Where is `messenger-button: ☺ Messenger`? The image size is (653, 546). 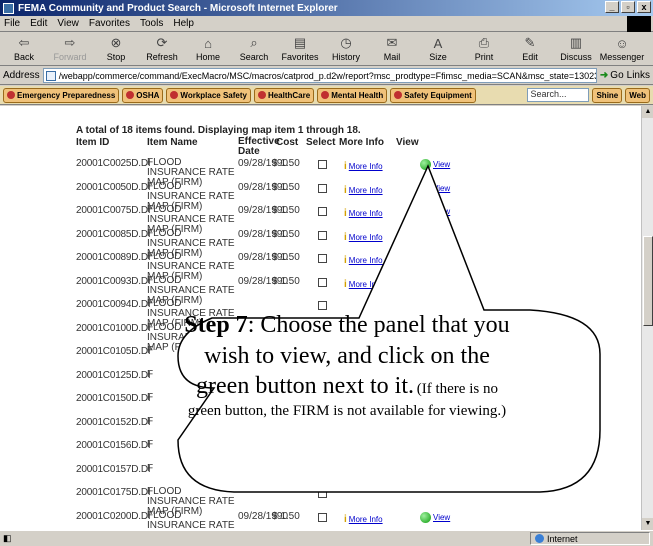 messenger-button: ☺ Messenger is located at coordinates (622, 49).